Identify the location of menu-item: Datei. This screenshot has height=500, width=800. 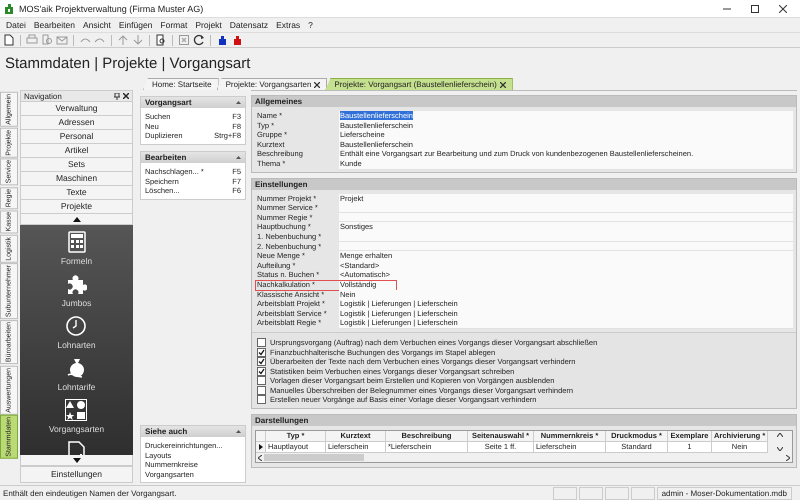
(16, 25).